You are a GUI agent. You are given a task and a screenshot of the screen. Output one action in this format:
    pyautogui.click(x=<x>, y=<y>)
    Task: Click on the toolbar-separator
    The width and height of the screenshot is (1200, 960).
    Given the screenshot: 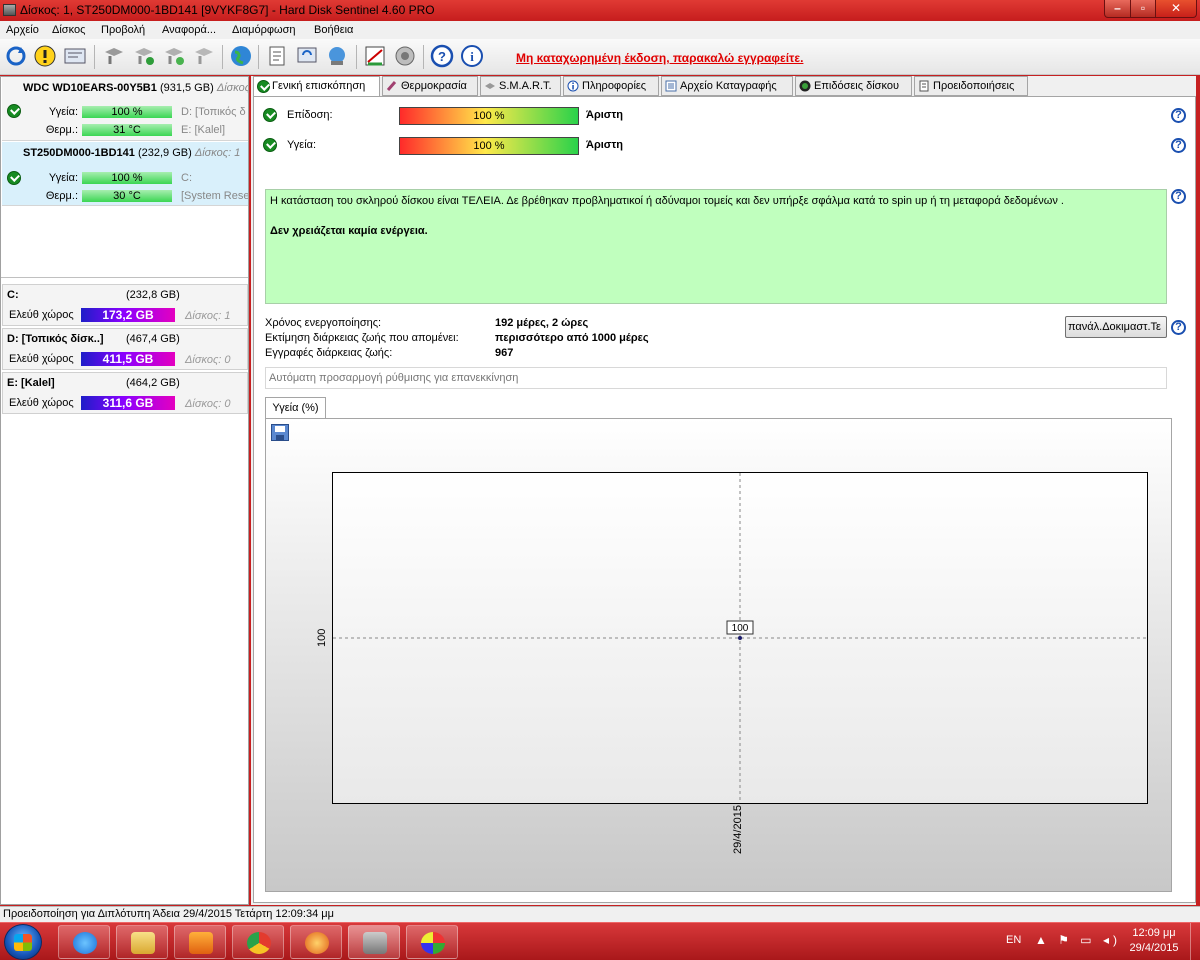 What is the action you would take?
    pyautogui.click(x=258, y=57)
    